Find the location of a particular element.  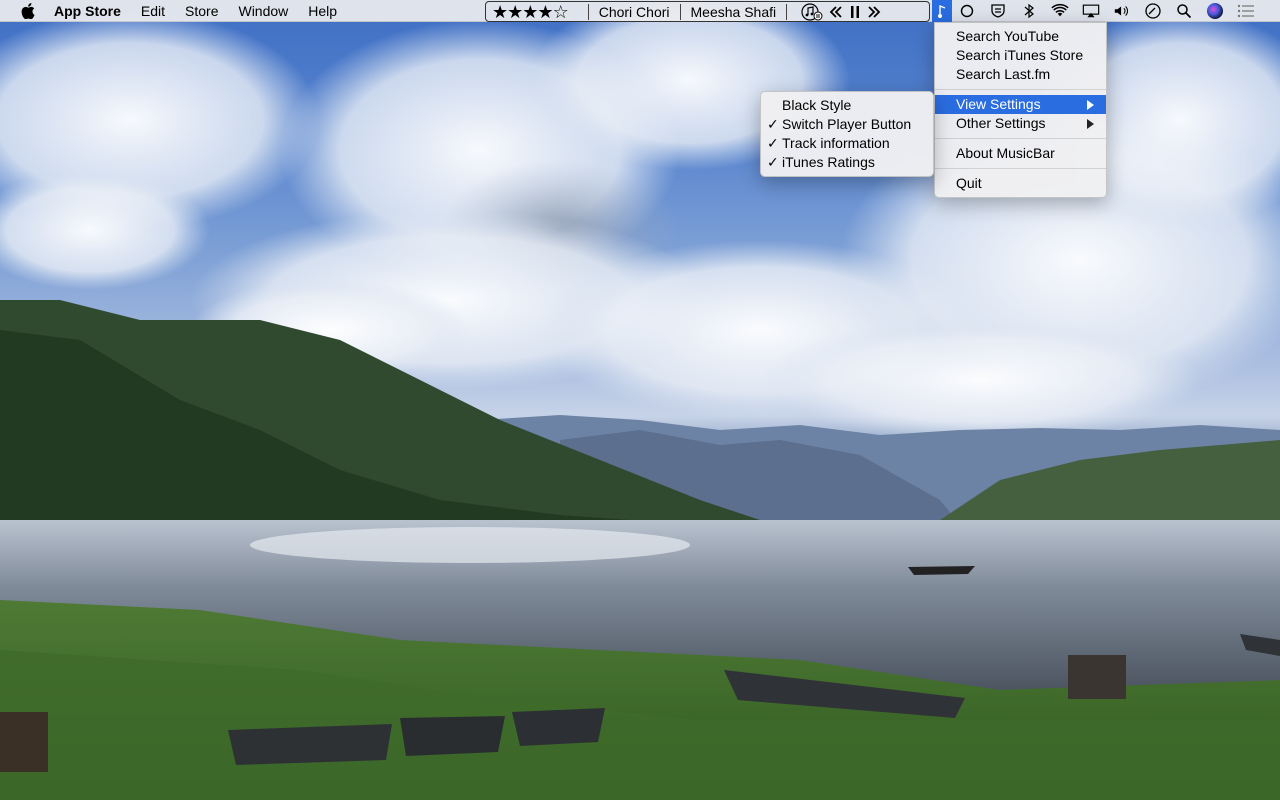

bluetooth-icon is located at coordinates (1029, 11).